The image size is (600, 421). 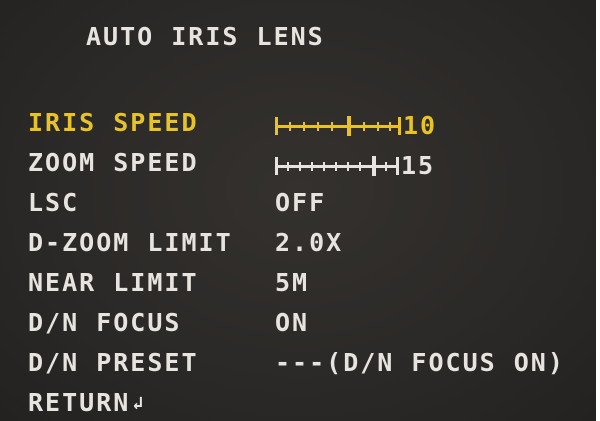 What do you see at coordinates (292, 322) in the screenshot?
I see `dn-focus-value: ON` at bounding box center [292, 322].